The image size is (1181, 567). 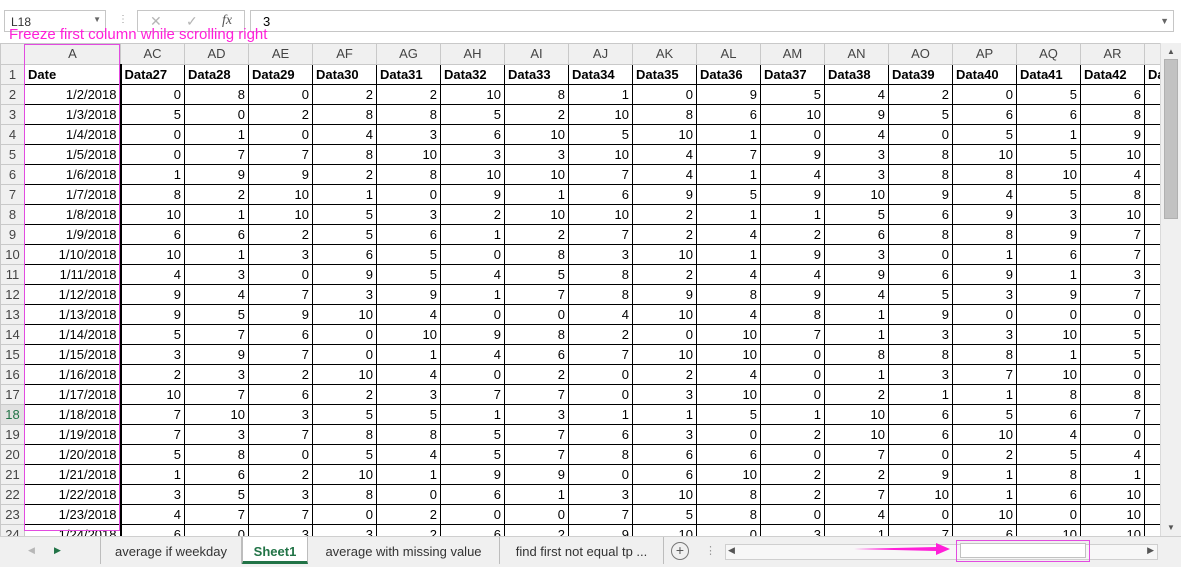 What do you see at coordinates (12, 134) in the screenshot?
I see `row-header: 4` at bounding box center [12, 134].